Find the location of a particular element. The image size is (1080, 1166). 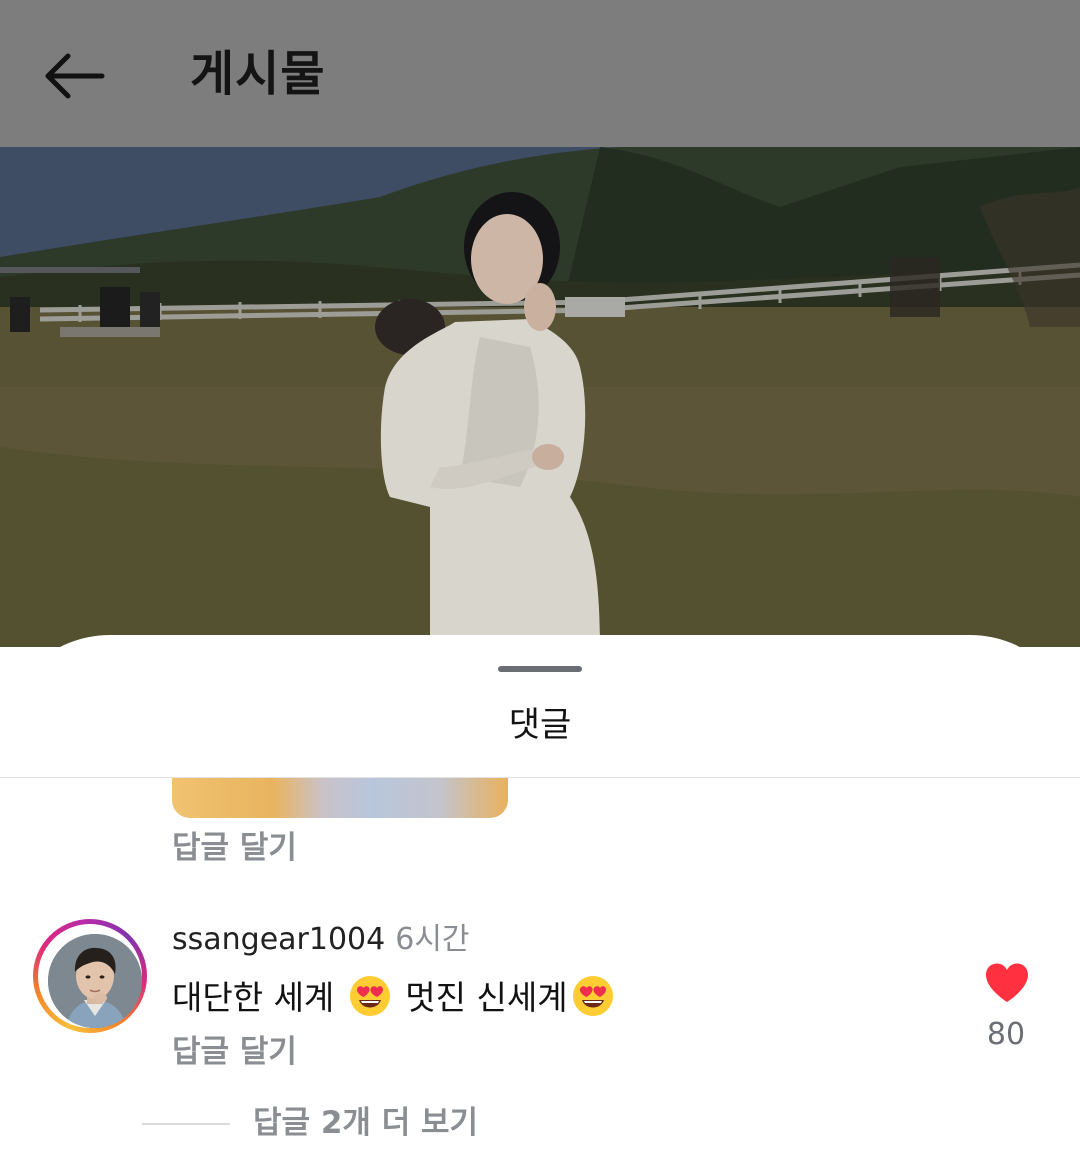

comment-text-part: 멋진 신세계 is located at coordinates (486, 997).